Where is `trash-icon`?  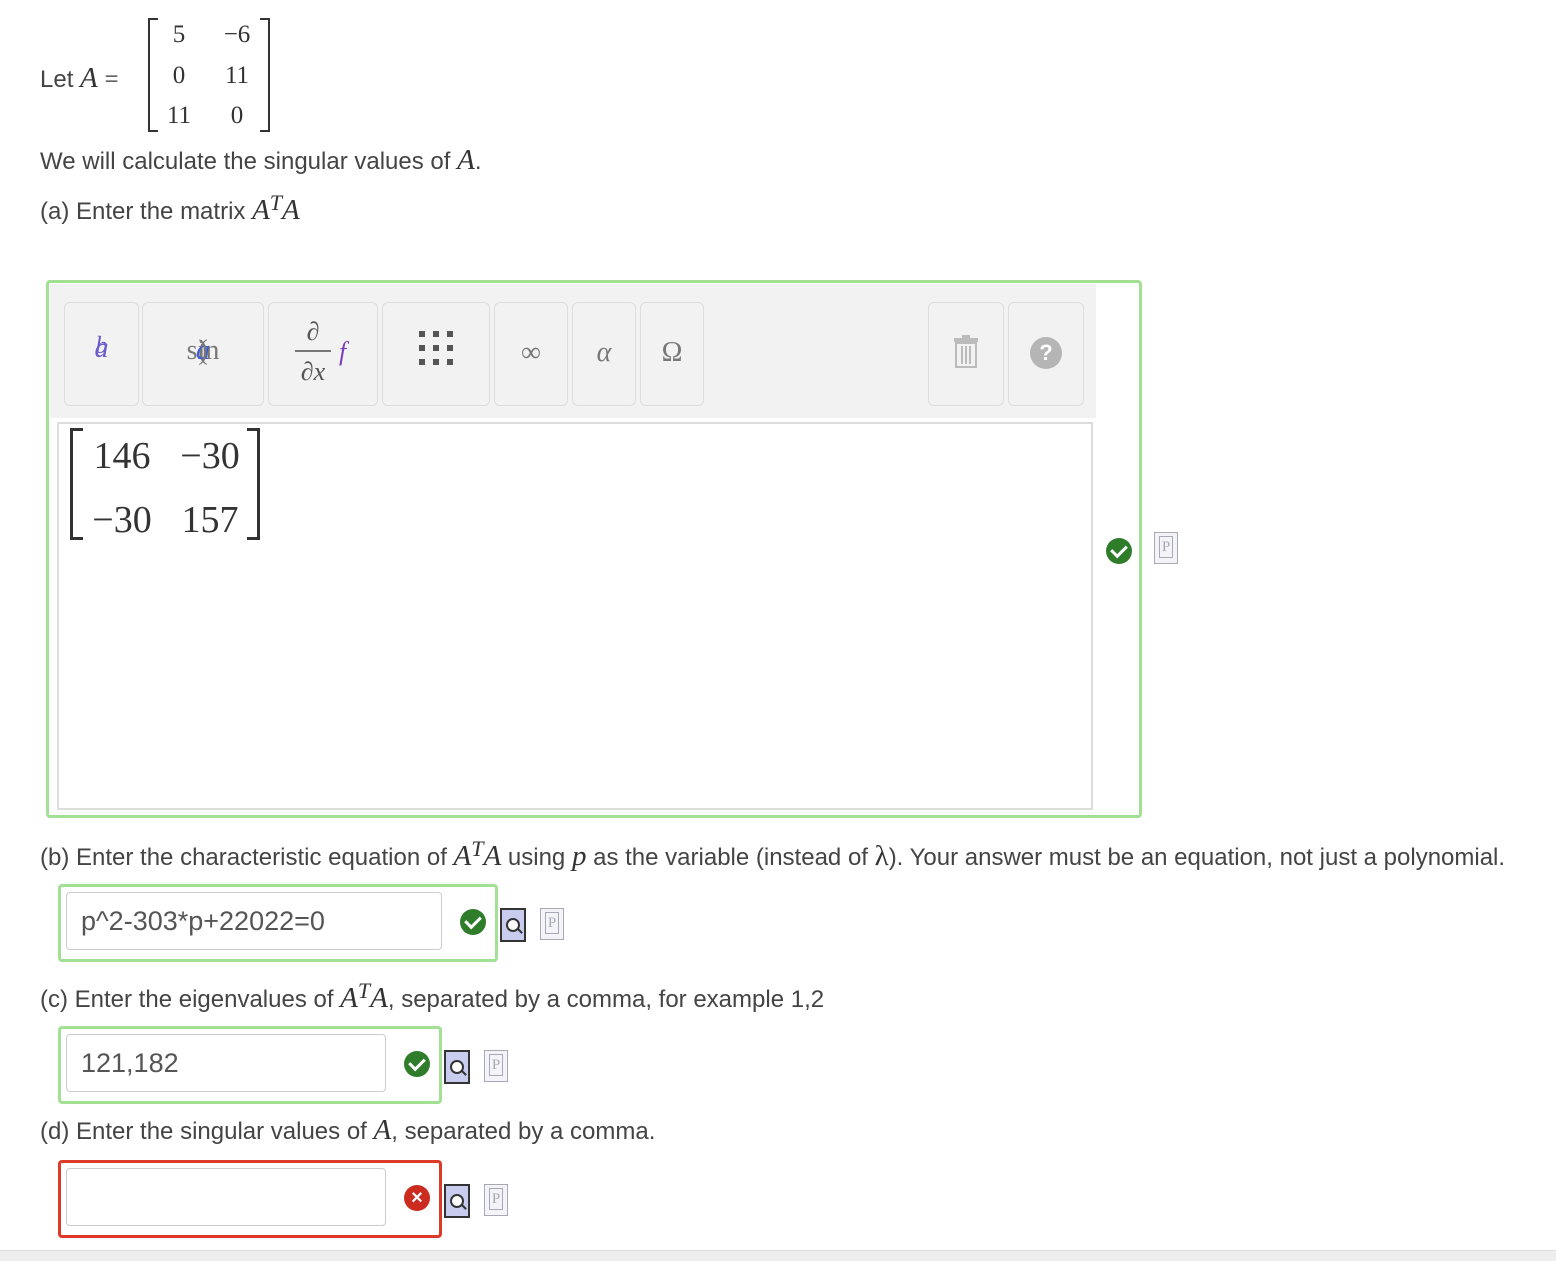
trash-icon is located at coordinates (966, 352).